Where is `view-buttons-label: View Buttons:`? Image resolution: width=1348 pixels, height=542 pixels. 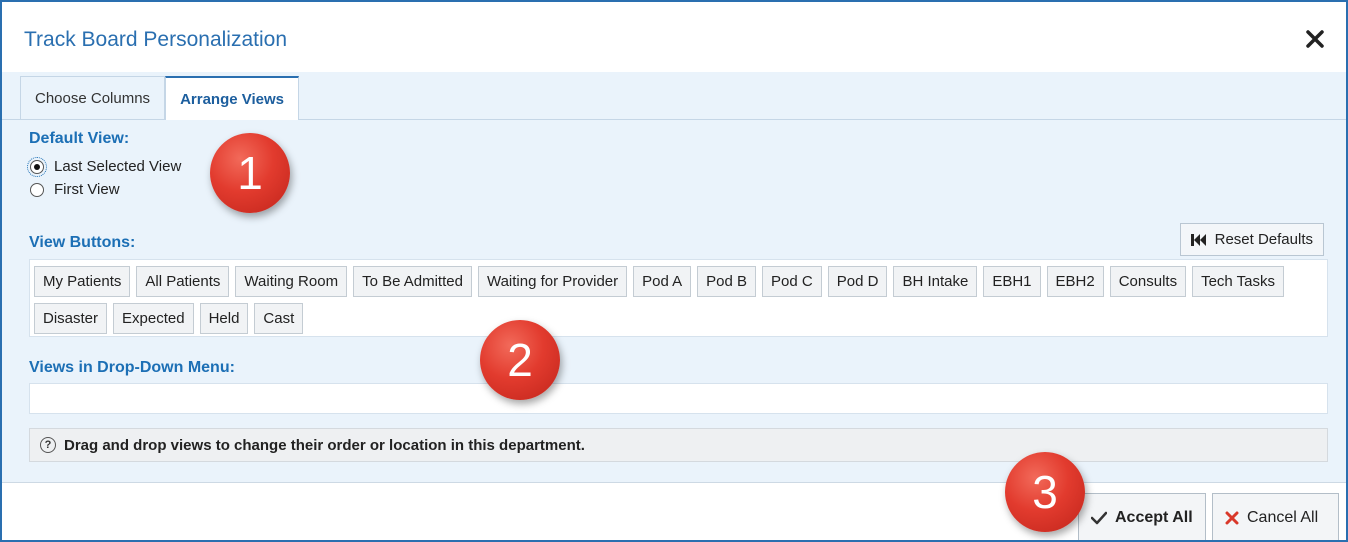
view-buttons-label: View Buttons: is located at coordinates (82, 242).